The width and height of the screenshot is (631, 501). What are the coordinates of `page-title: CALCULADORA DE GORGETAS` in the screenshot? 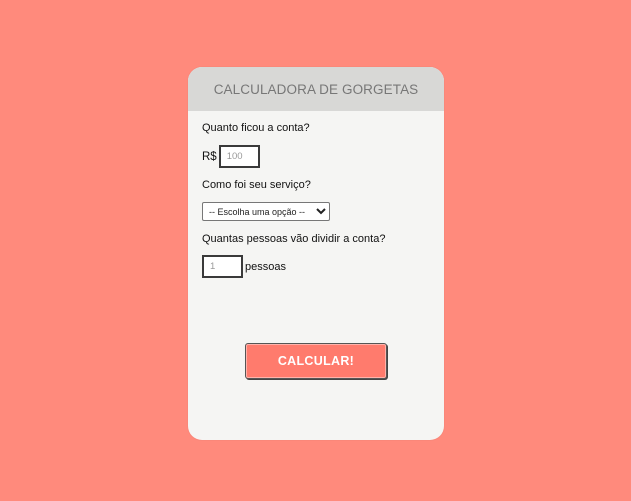 It's located at (316, 89).